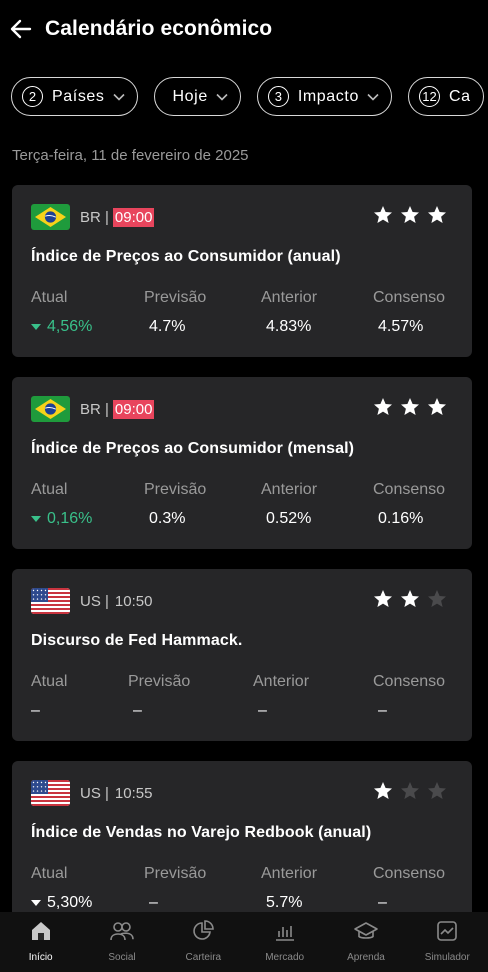 The width and height of the screenshot is (488, 972). Describe the element at coordinates (133, 793) in the screenshot. I see `event-time: 10:55` at that location.